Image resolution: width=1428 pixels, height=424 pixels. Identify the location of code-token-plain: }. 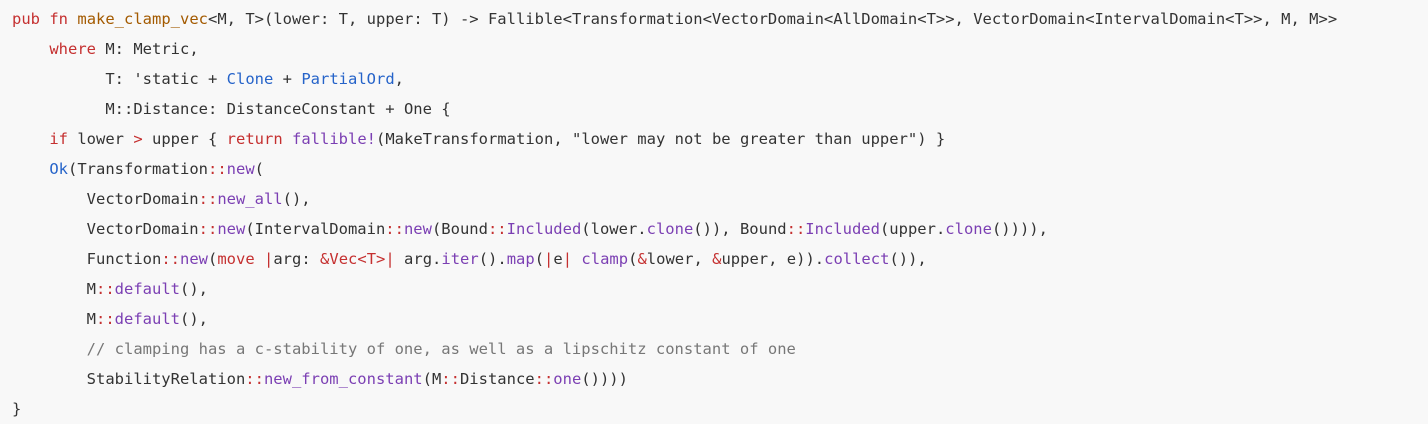
(17, 409).